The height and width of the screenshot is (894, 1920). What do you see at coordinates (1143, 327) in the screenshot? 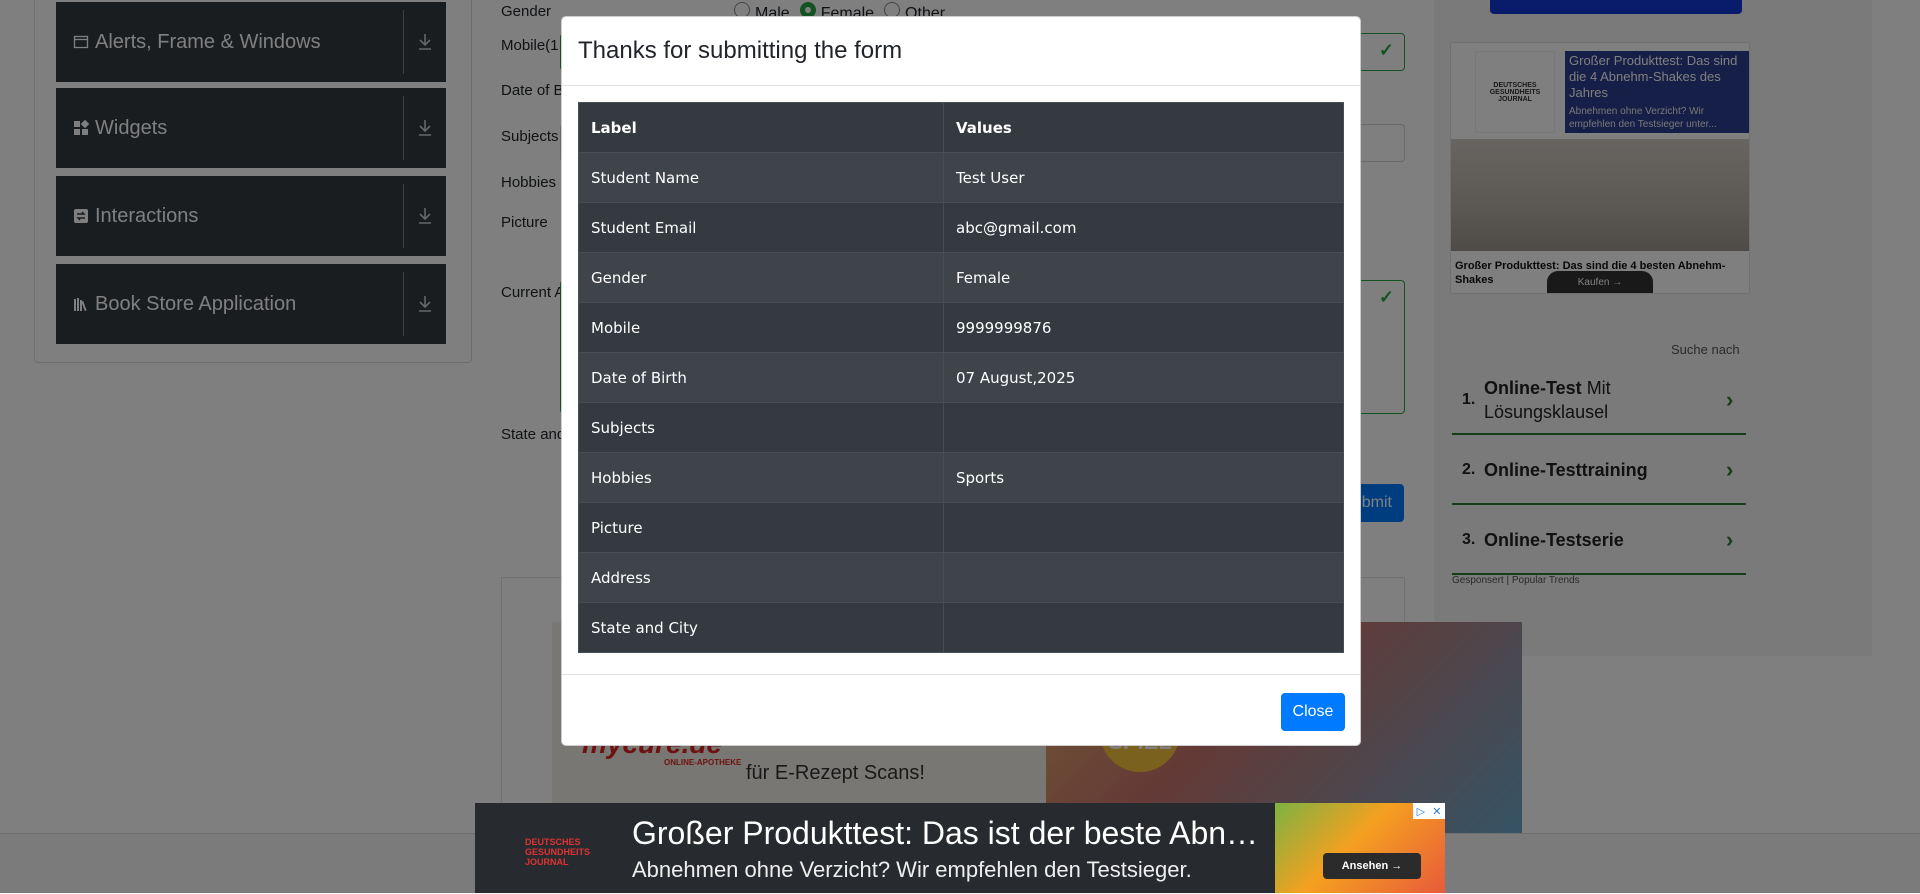
I see `row-value: 9999999876` at bounding box center [1143, 327].